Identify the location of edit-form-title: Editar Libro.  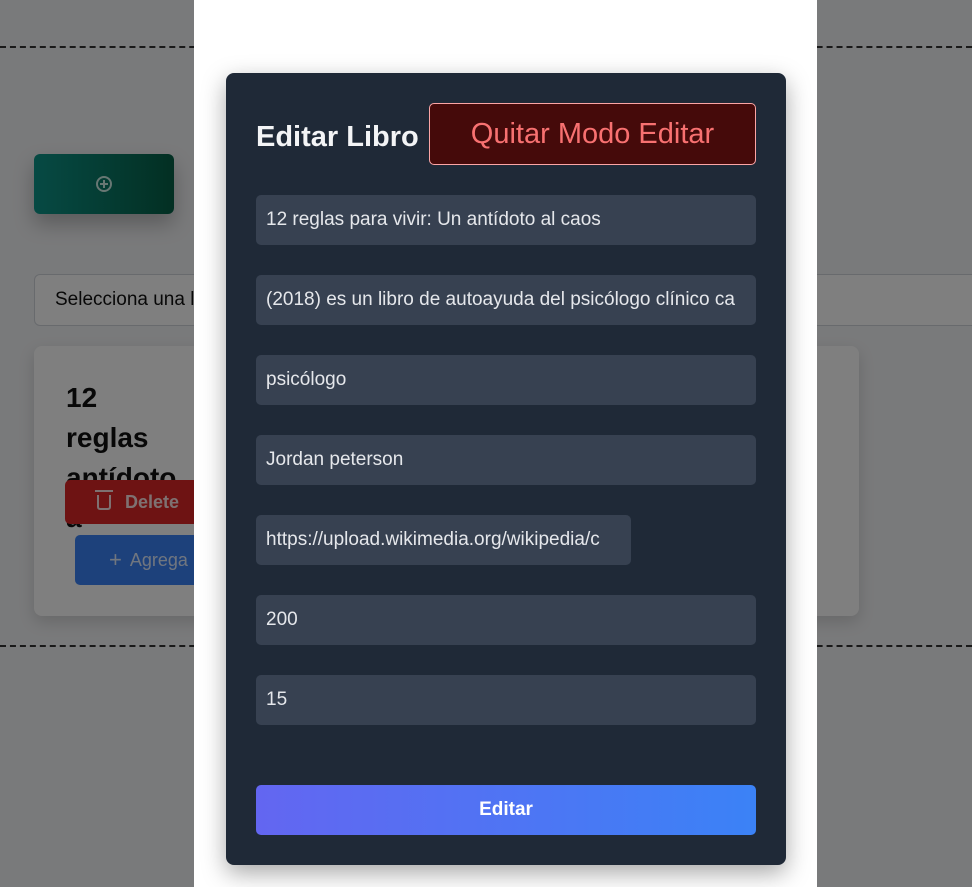
(337, 137).